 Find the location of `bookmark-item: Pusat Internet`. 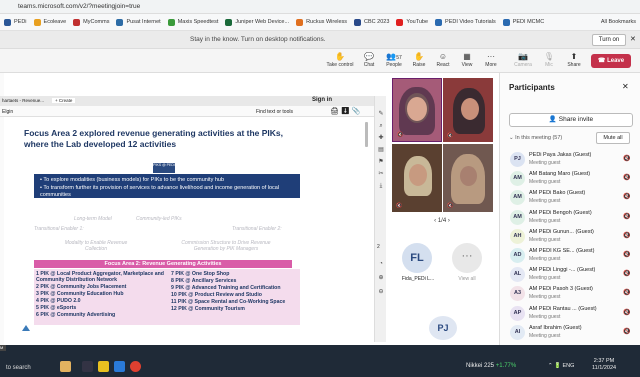

bookmark-item: Pusat Internet is located at coordinates (138, 22).